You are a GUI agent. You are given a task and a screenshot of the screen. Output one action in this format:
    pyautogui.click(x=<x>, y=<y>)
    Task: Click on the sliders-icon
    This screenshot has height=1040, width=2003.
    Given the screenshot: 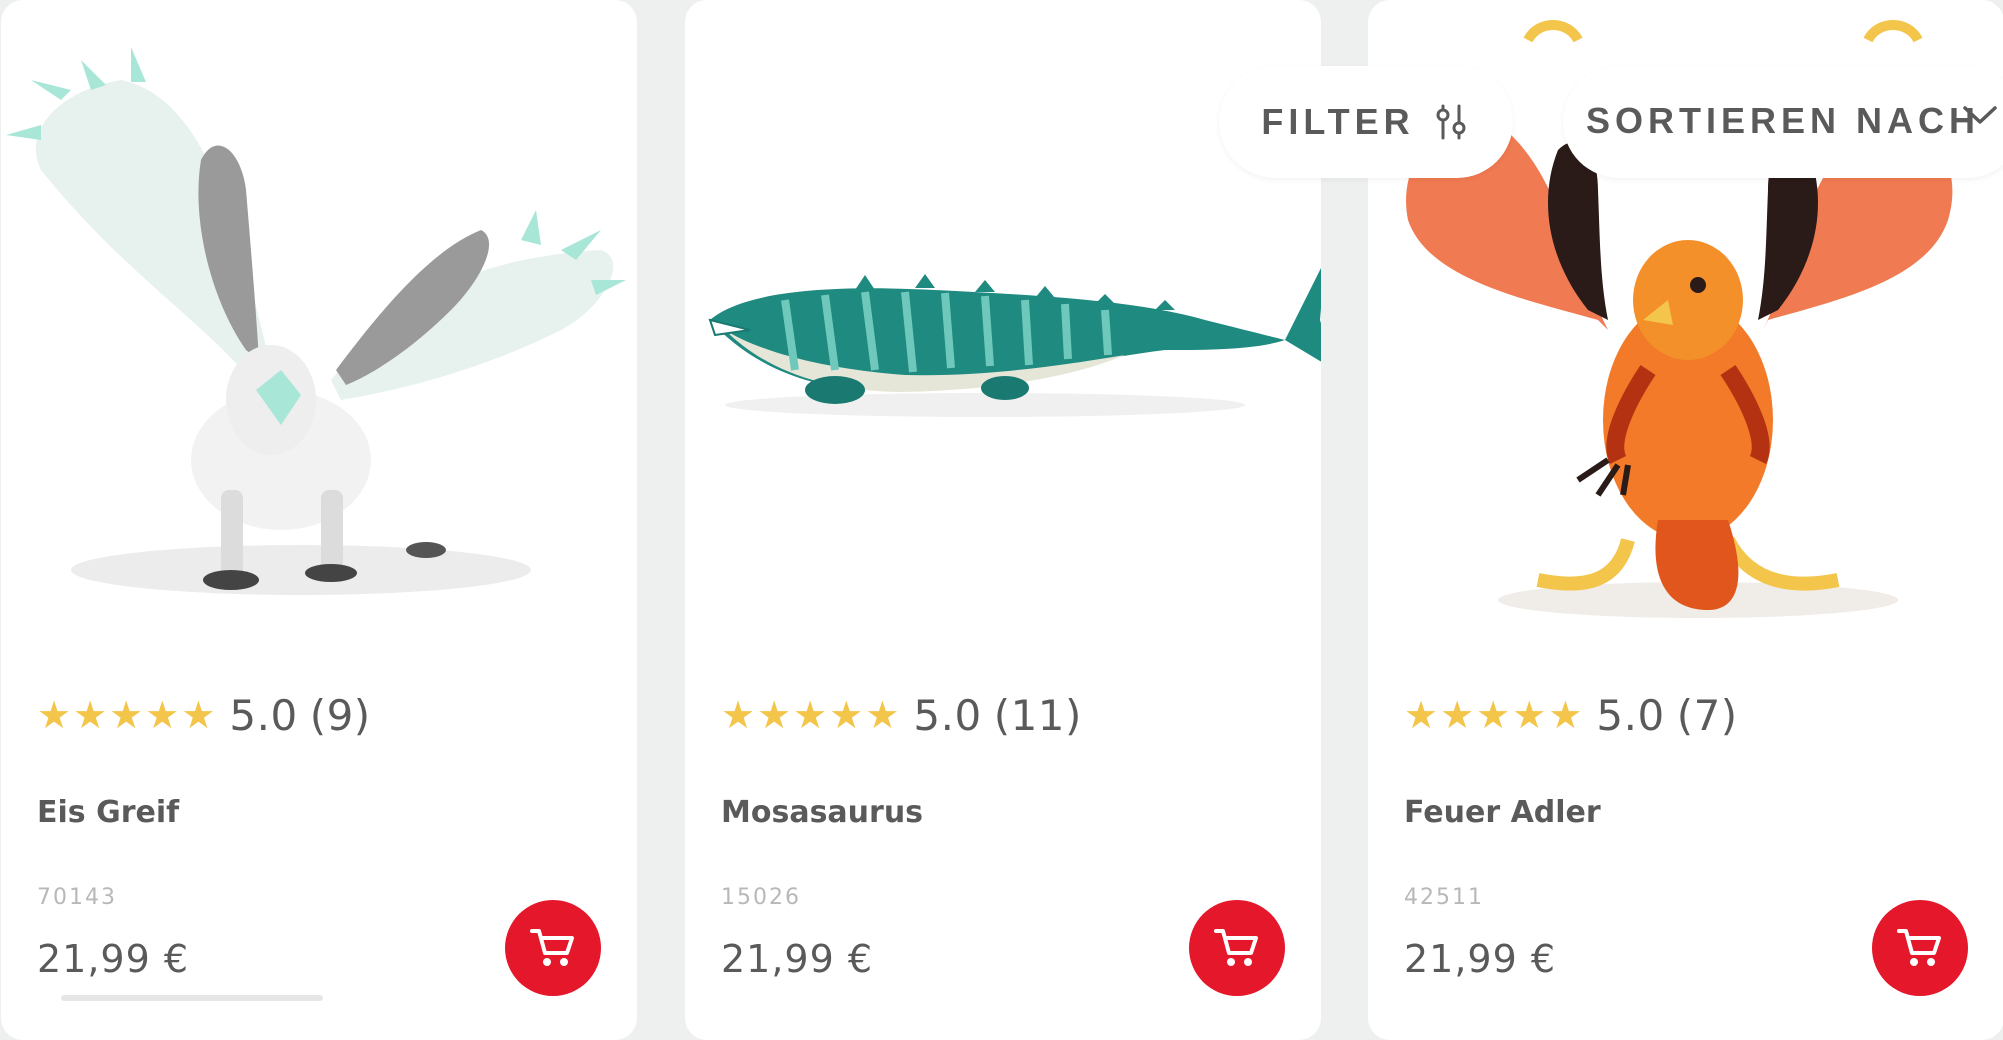 What is the action you would take?
    pyautogui.click(x=1451, y=122)
    